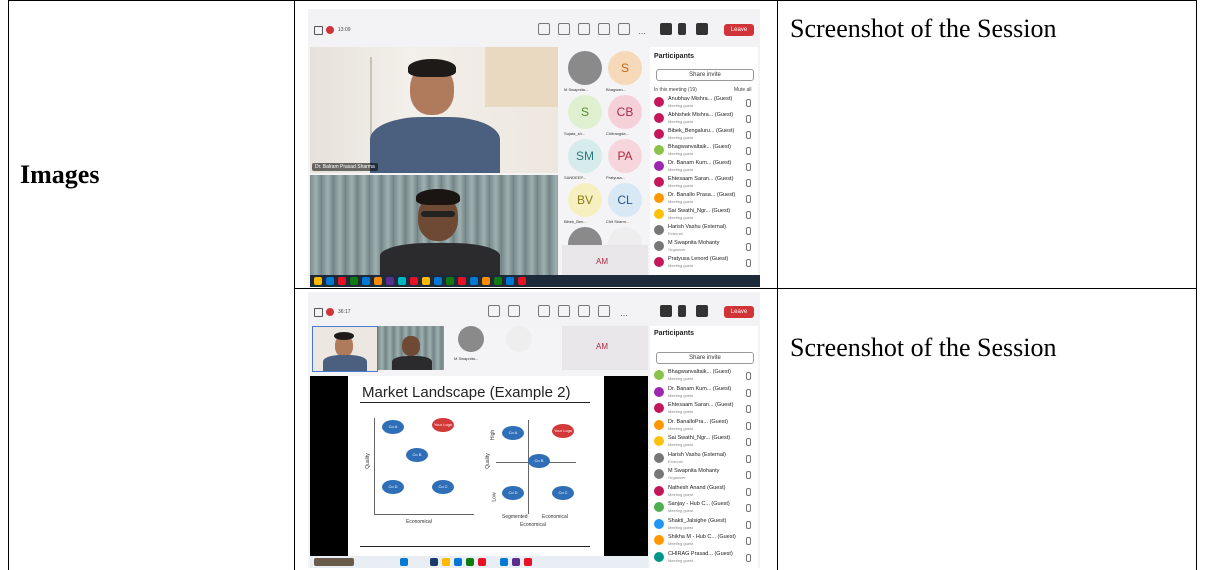 The image size is (1208, 570). I want to click on presenter-thumbnail, so click(345, 349).